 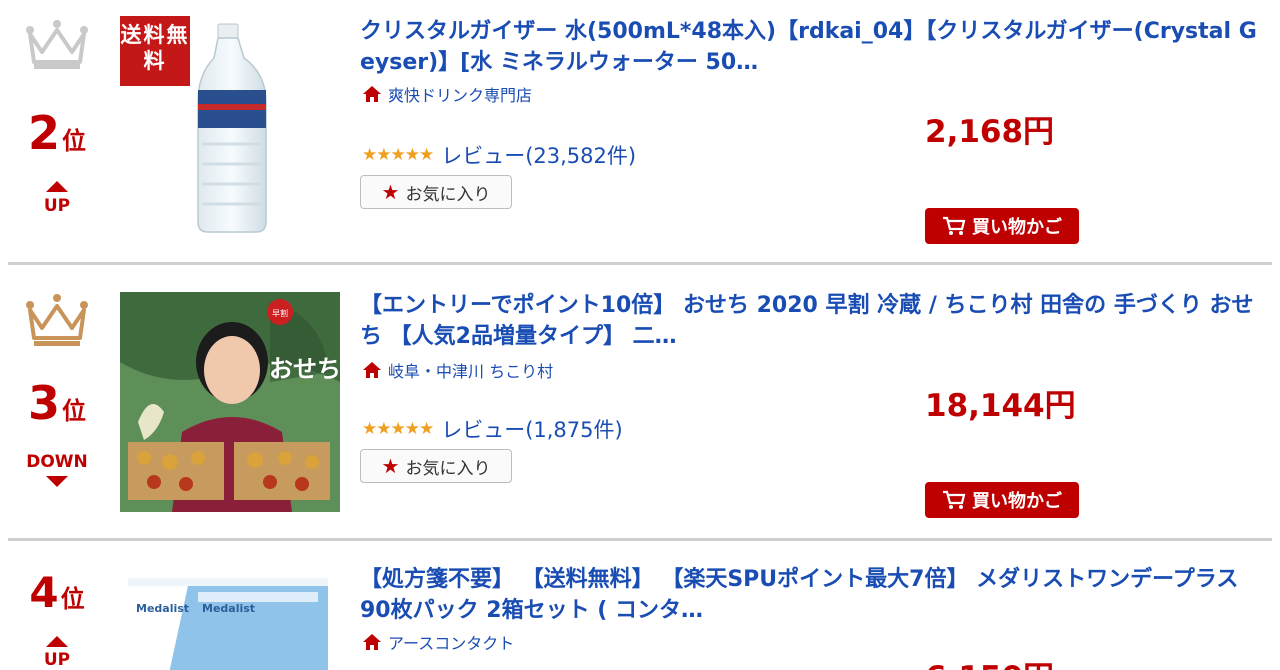 What do you see at coordinates (990, 132) in the screenshot?
I see `price: 2,168円` at bounding box center [990, 132].